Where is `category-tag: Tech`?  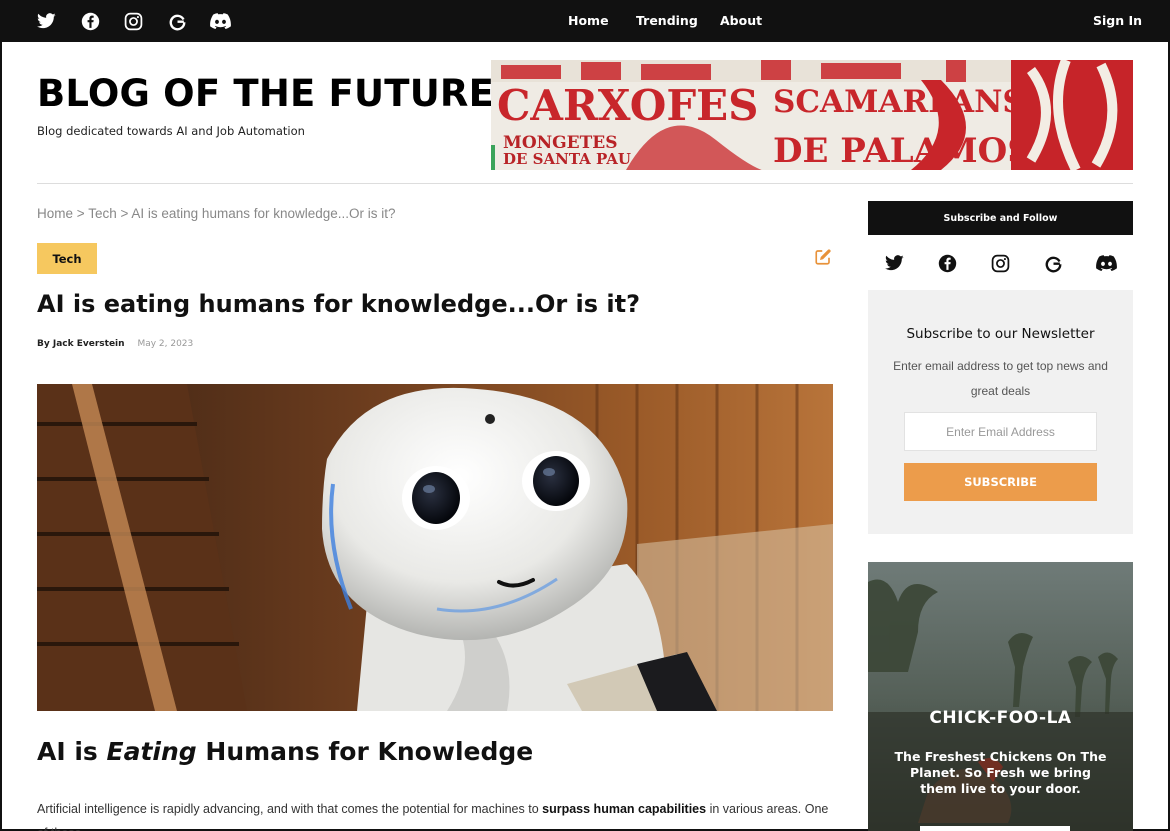 category-tag: Tech is located at coordinates (67, 258).